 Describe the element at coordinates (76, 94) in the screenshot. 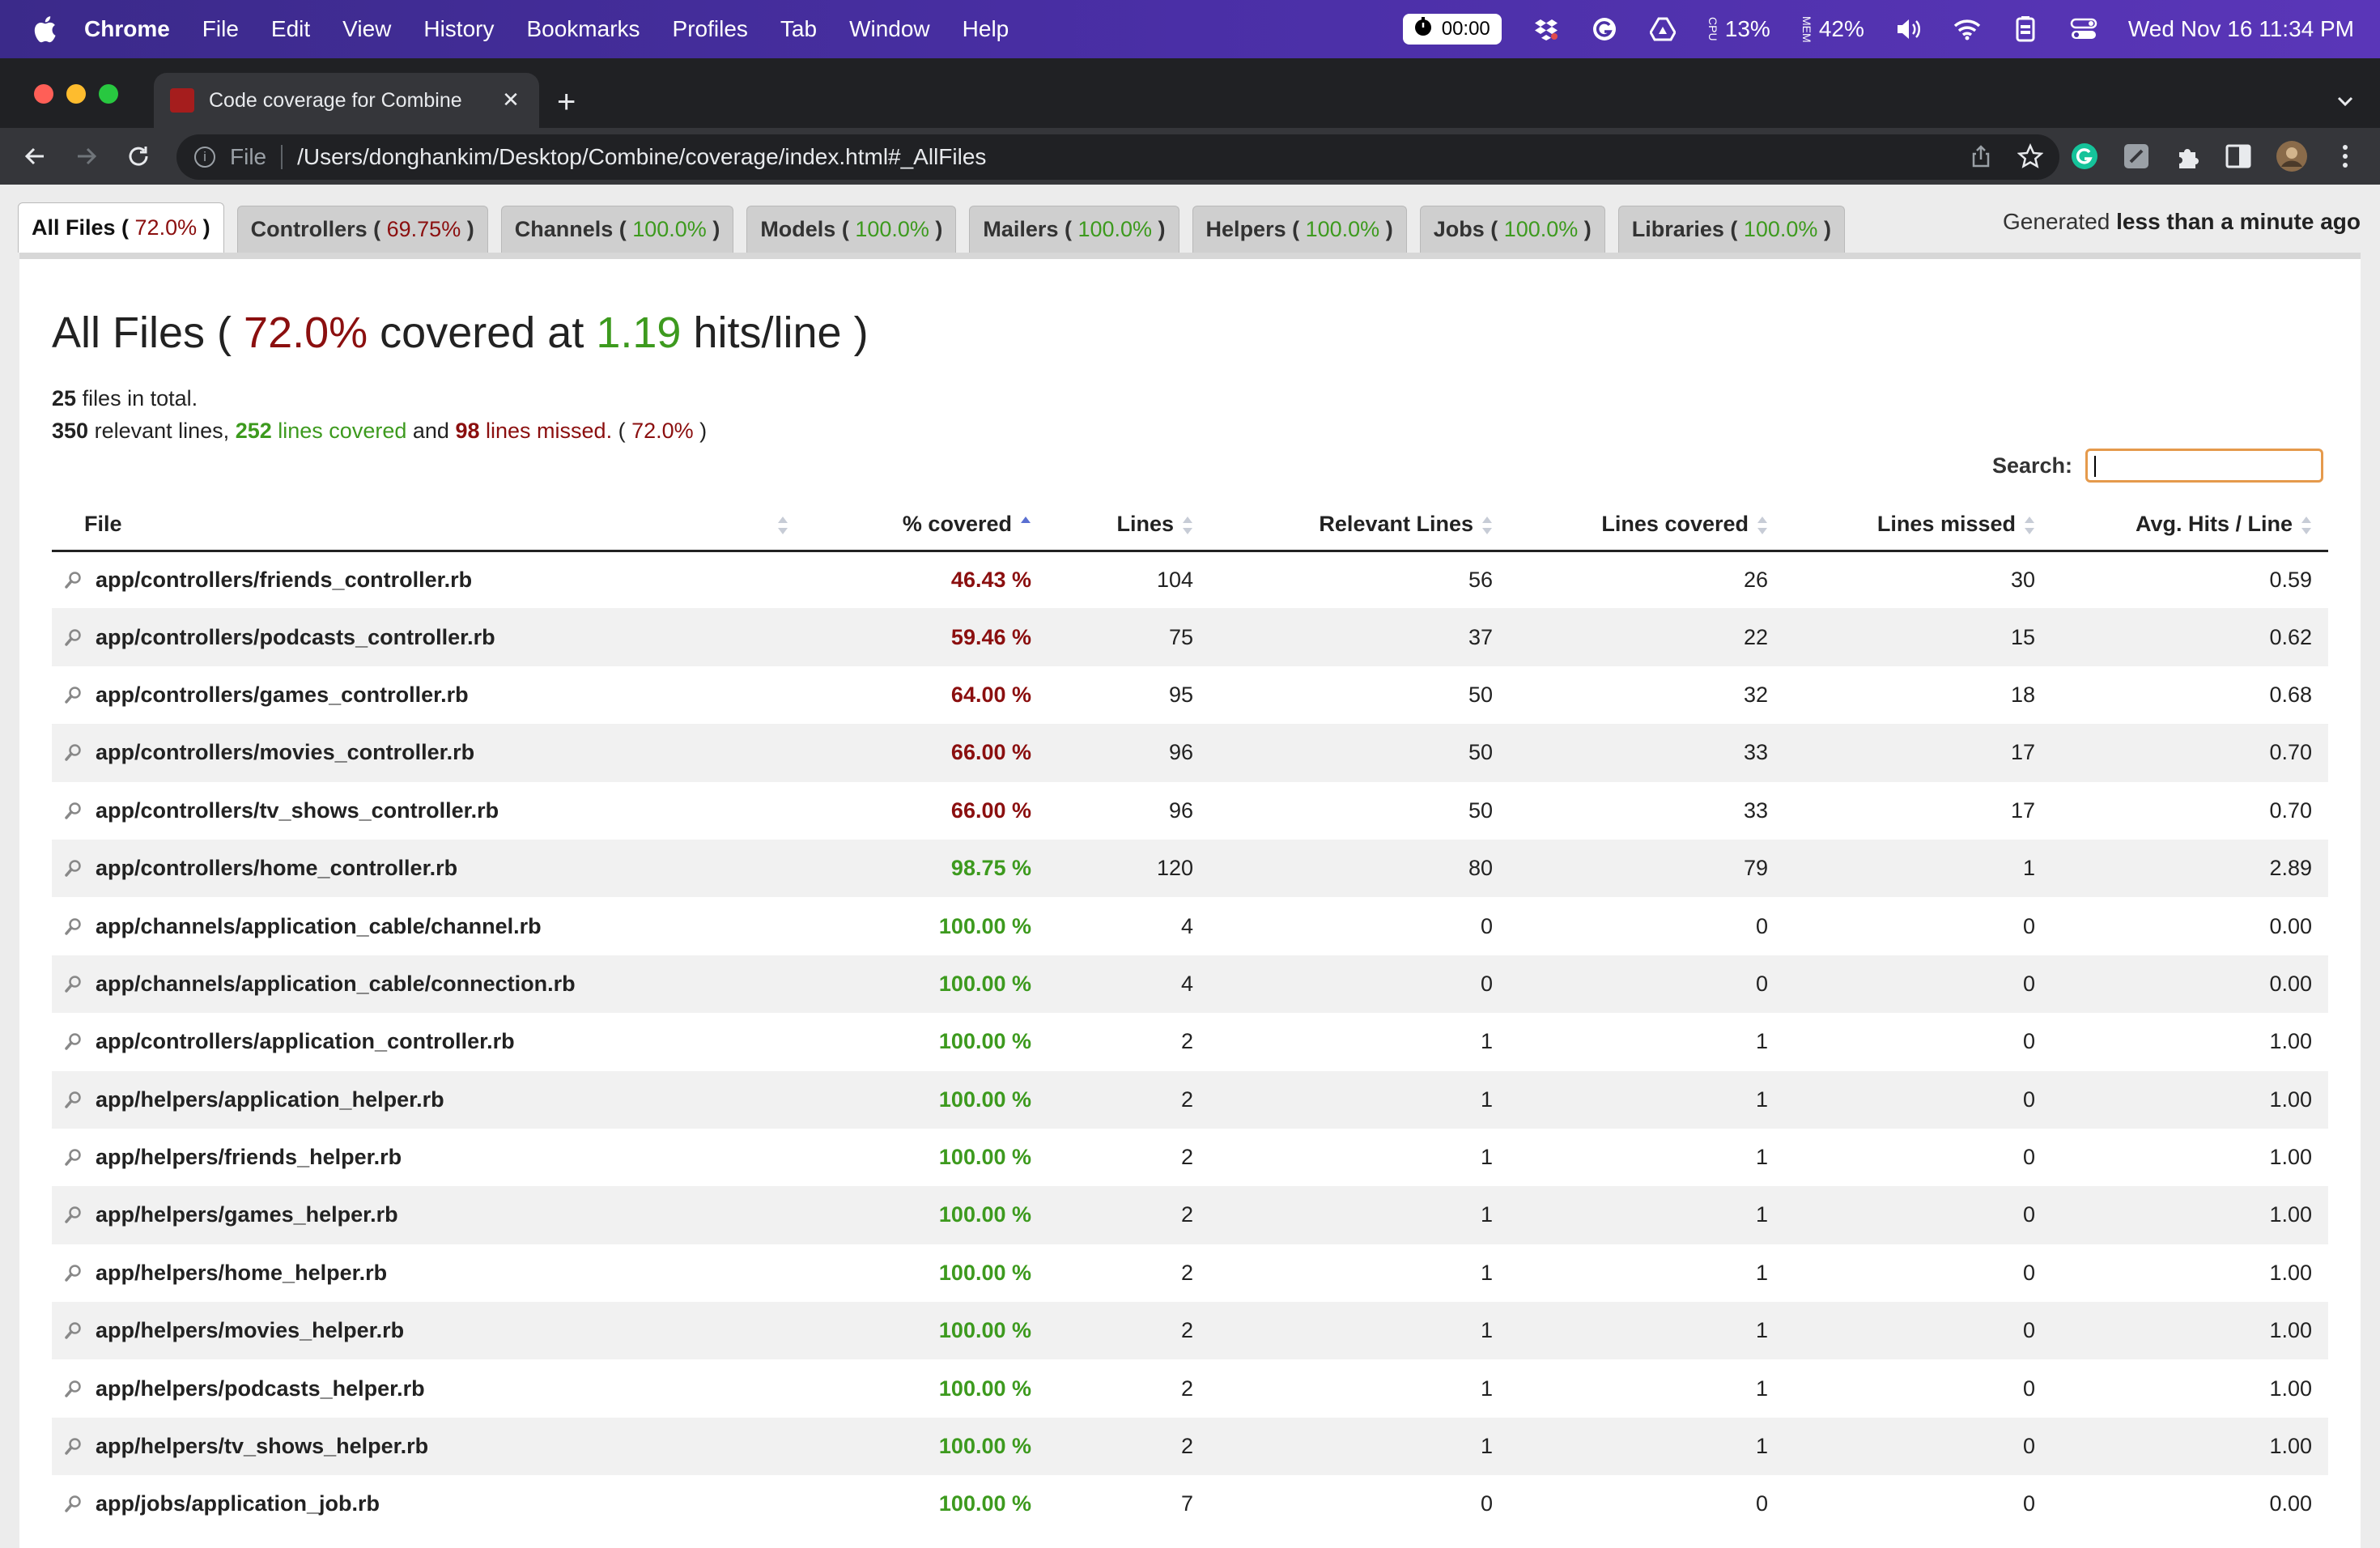

I see `minimize-window-button` at that location.